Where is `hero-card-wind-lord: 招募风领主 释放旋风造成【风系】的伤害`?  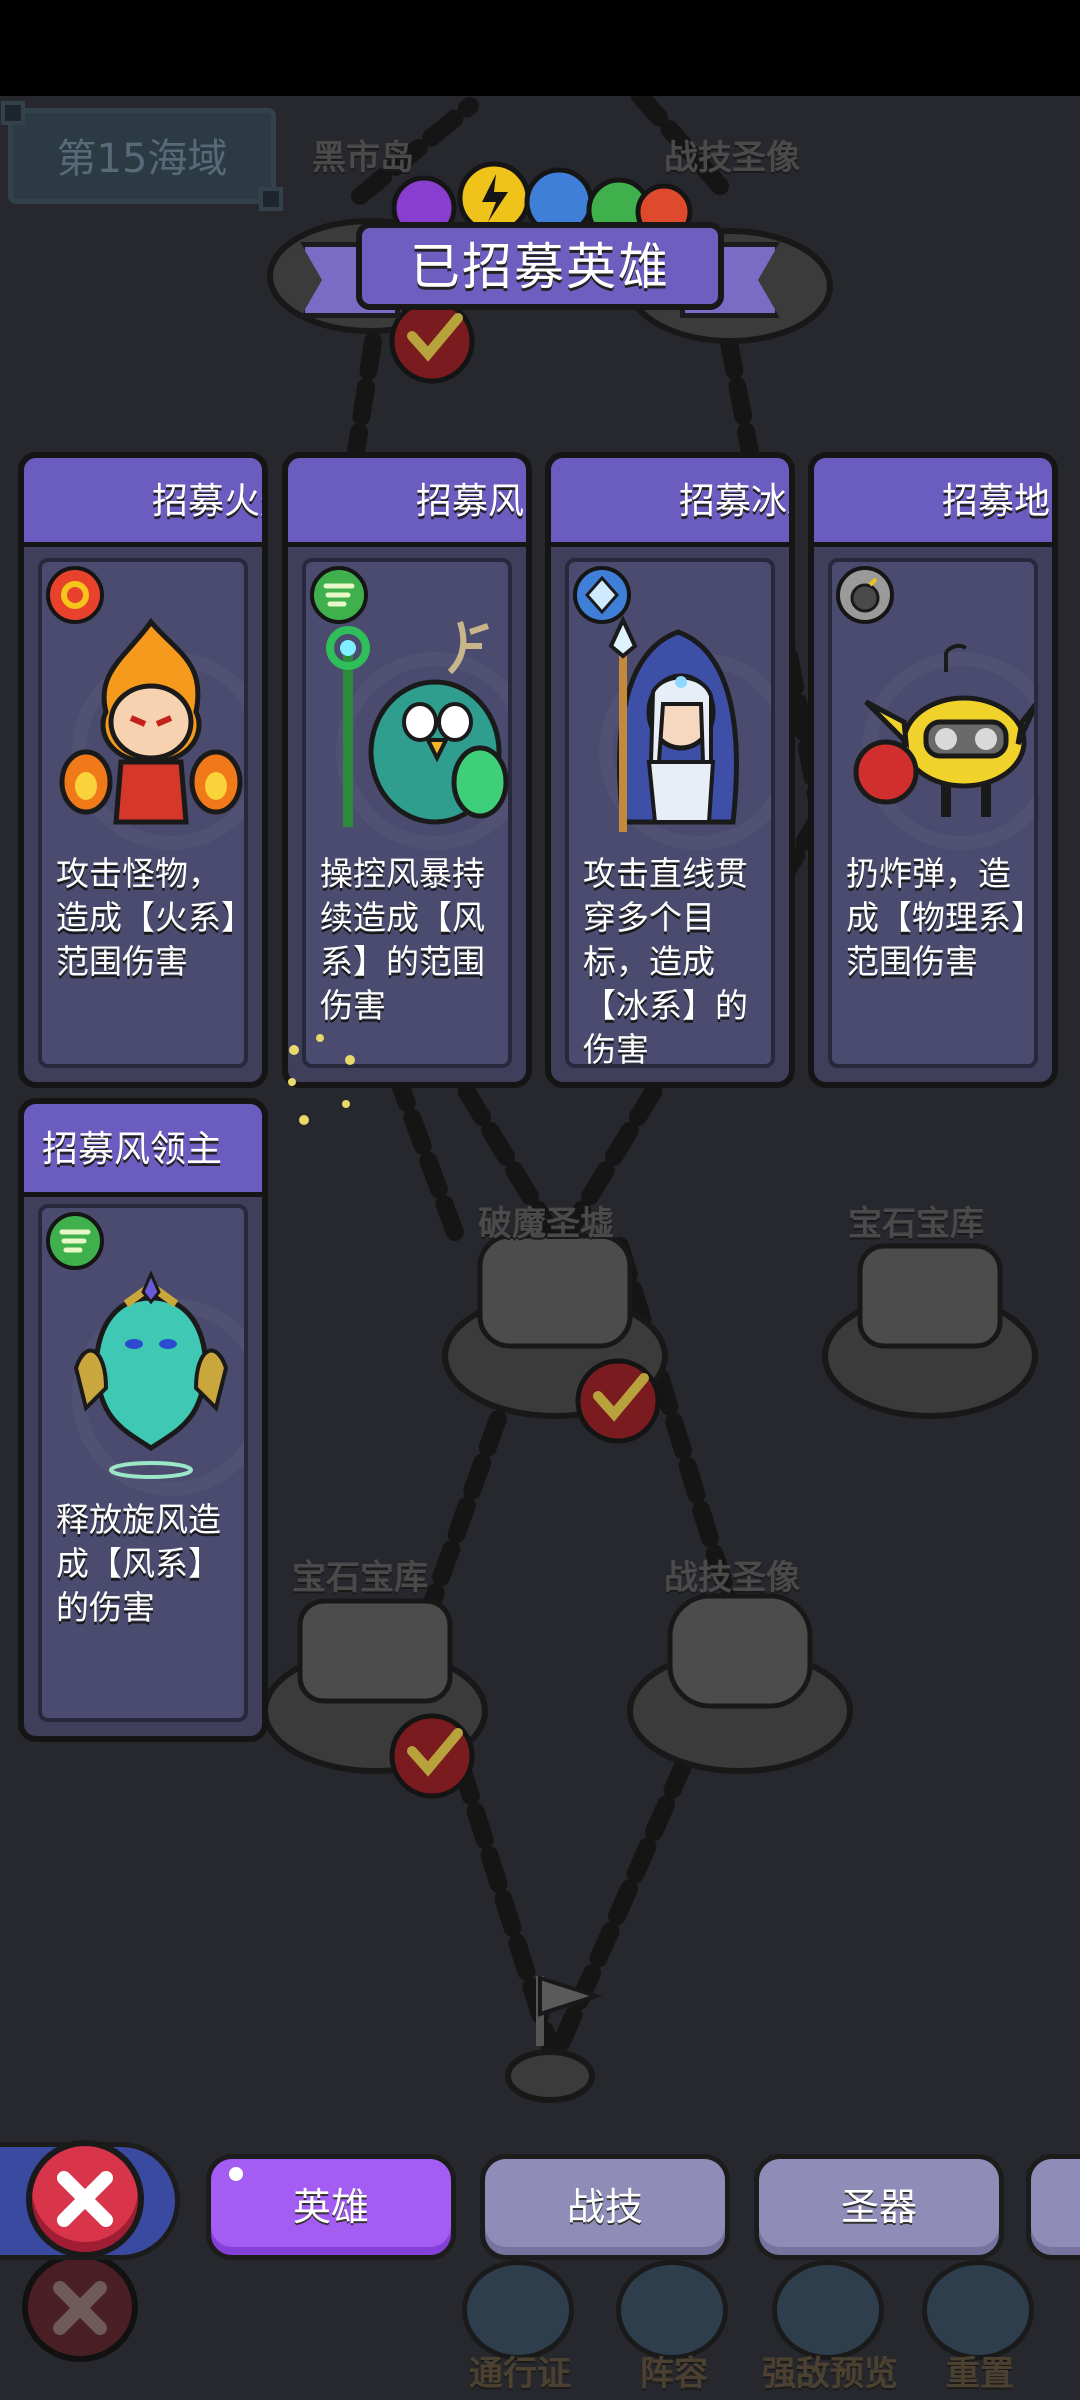 hero-card-wind-lord: 招募风领主 释放旋风造成【风系】的伤害 is located at coordinates (143, 1420).